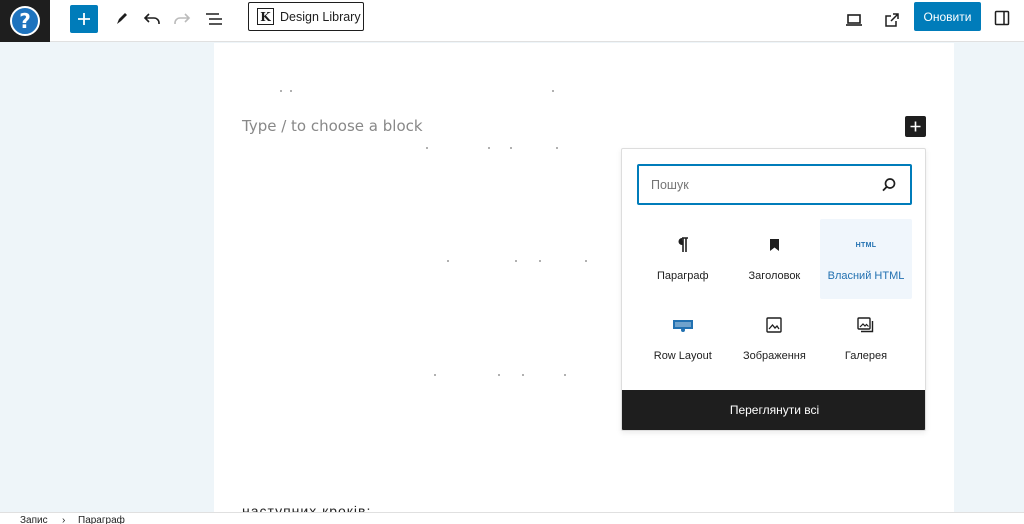 Image resolution: width=1024 pixels, height=524 pixels. Describe the element at coordinates (683, 325) in the screenshot. I see `row-layout-icon` at that location.